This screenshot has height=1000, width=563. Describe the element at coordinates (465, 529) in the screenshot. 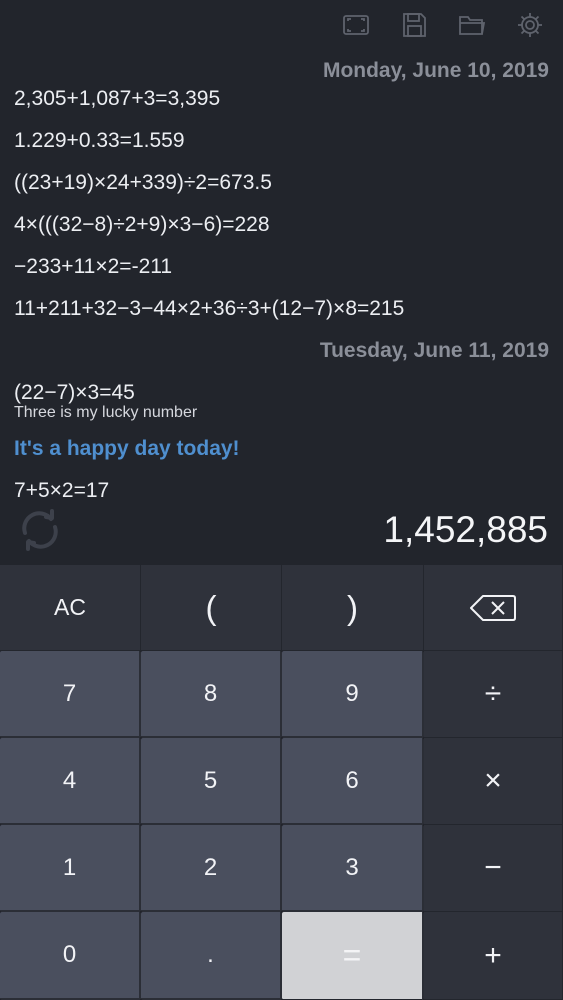

I see `result-display: 1,452,885` at that location.